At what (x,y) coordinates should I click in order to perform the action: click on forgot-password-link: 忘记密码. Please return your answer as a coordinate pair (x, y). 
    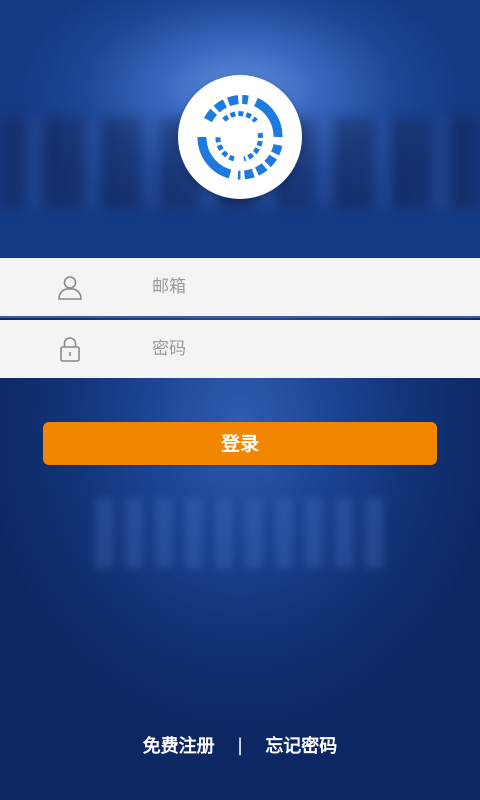
    Looking at the image, I should click on (301, 745).